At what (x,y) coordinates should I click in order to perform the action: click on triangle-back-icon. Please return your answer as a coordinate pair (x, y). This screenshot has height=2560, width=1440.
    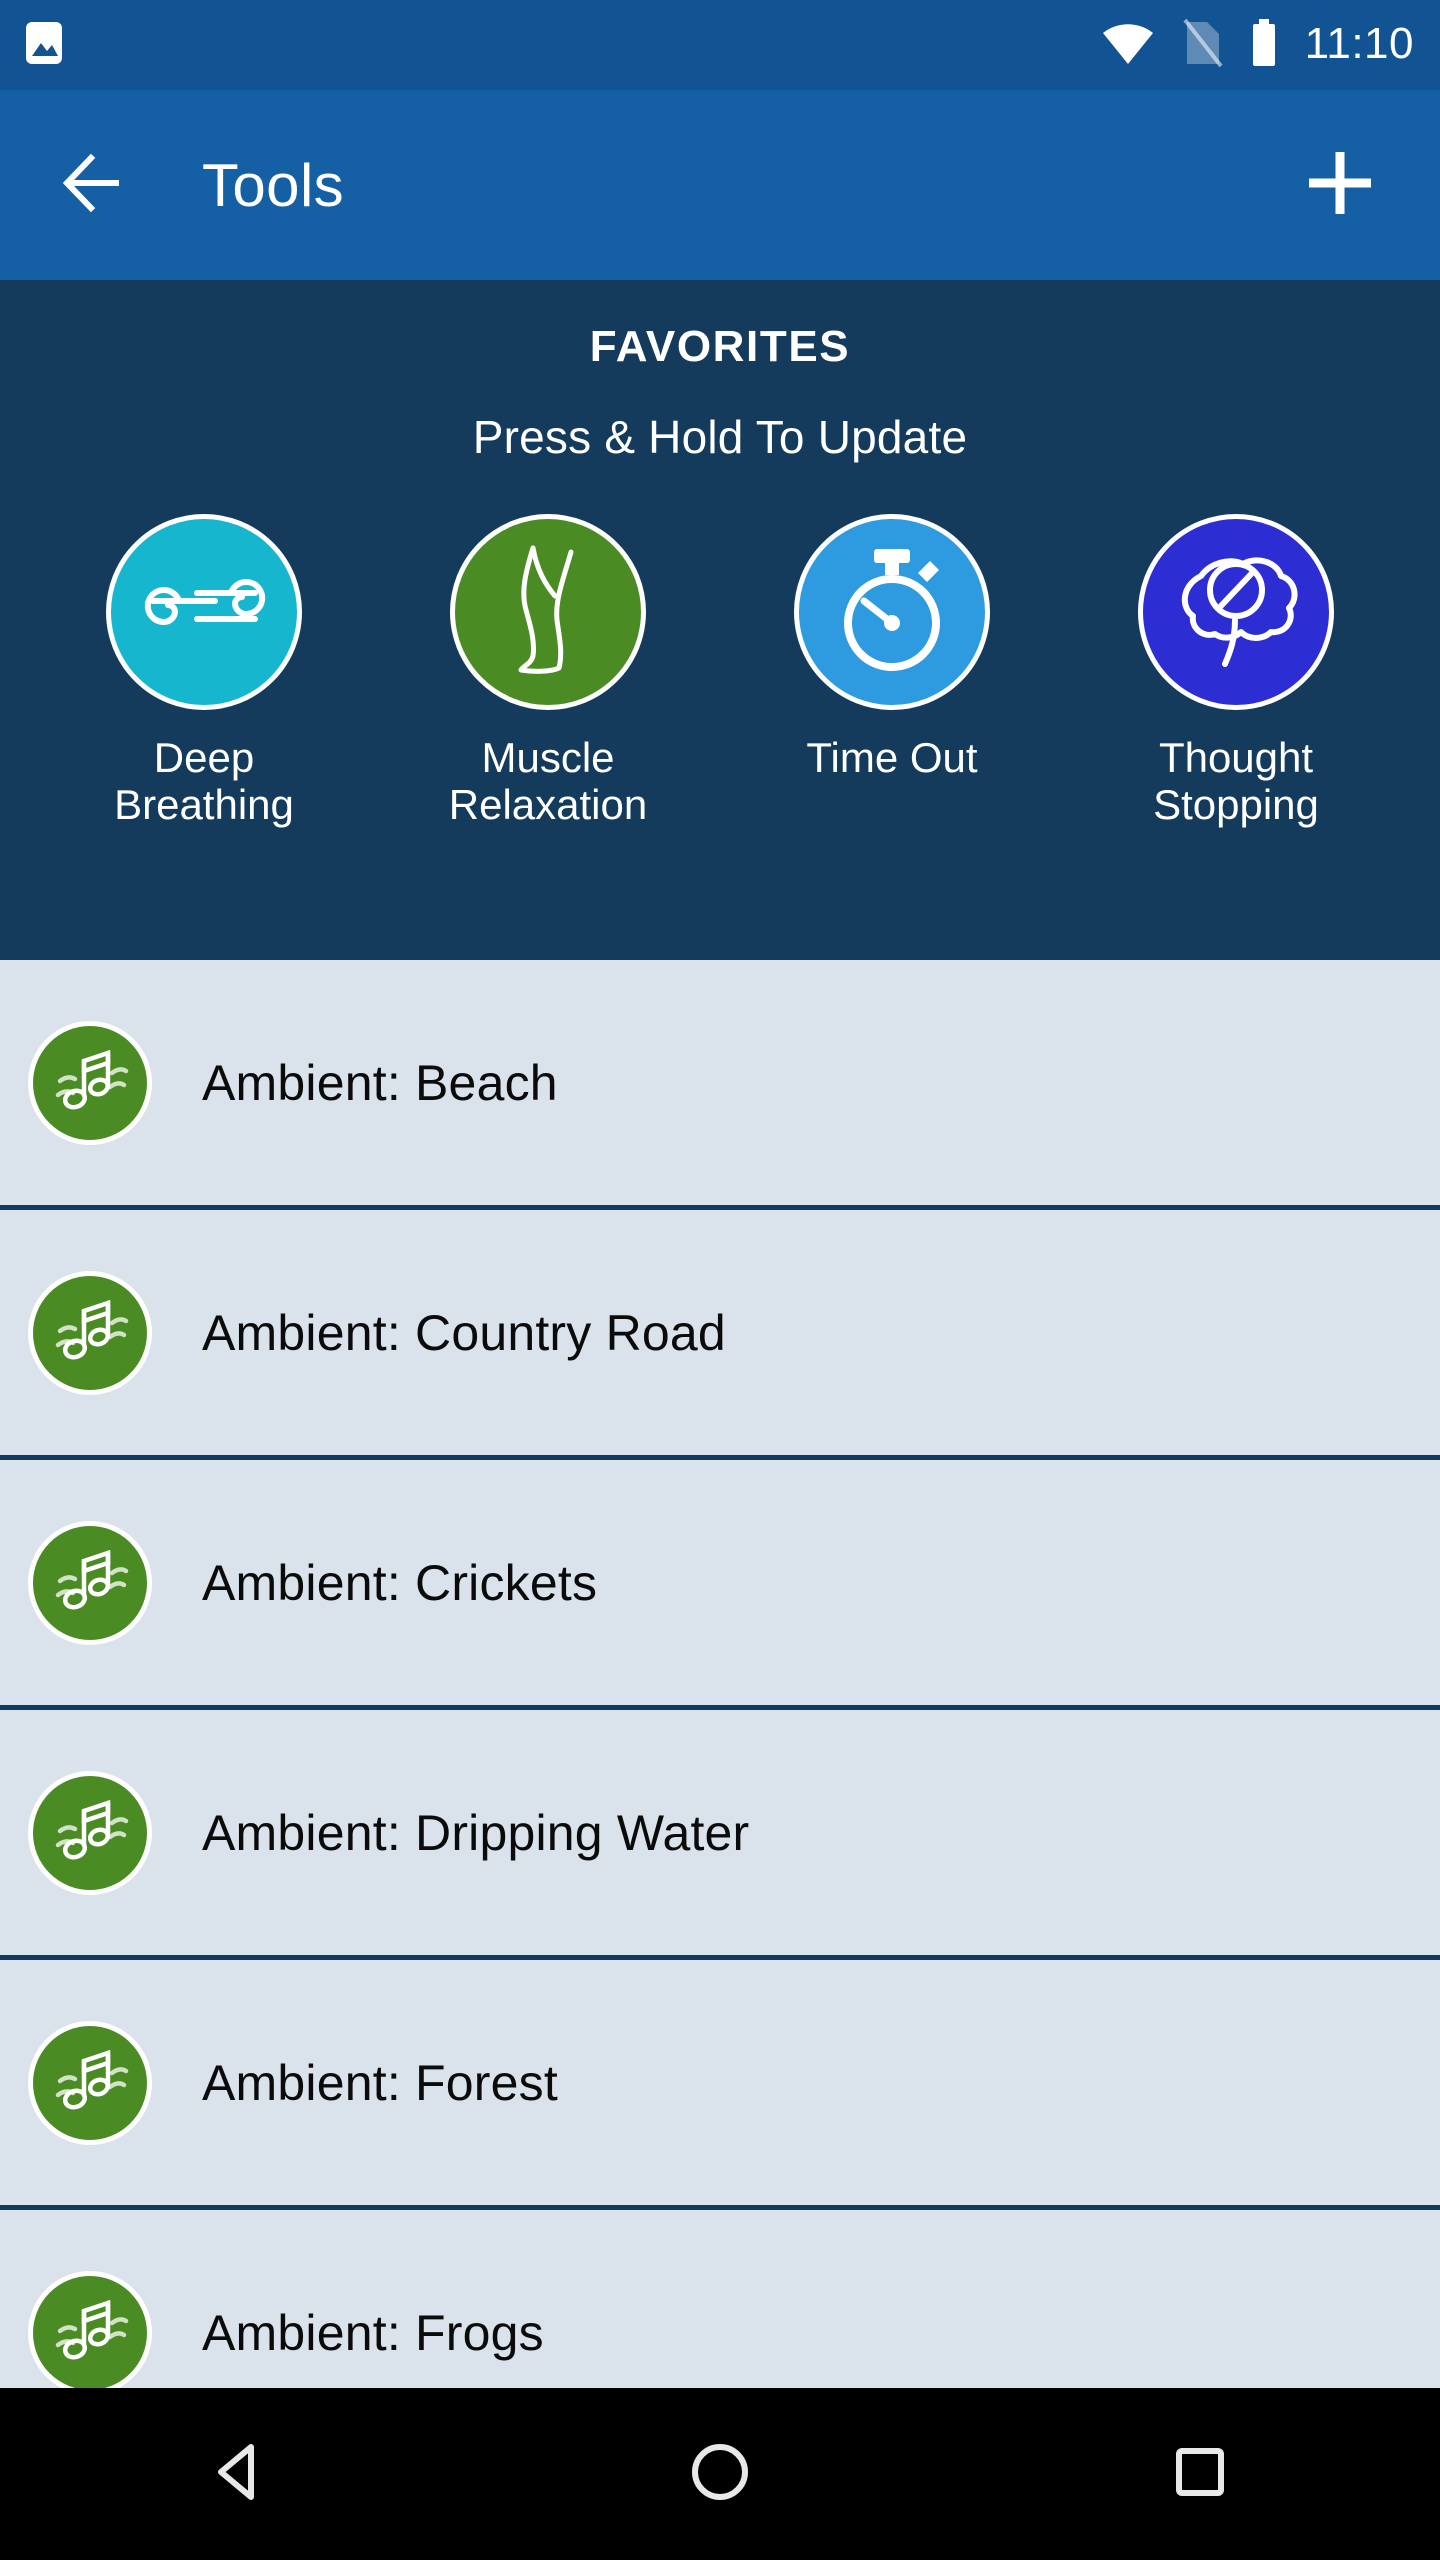
    Looking at the image, I should click on (240, 2474).